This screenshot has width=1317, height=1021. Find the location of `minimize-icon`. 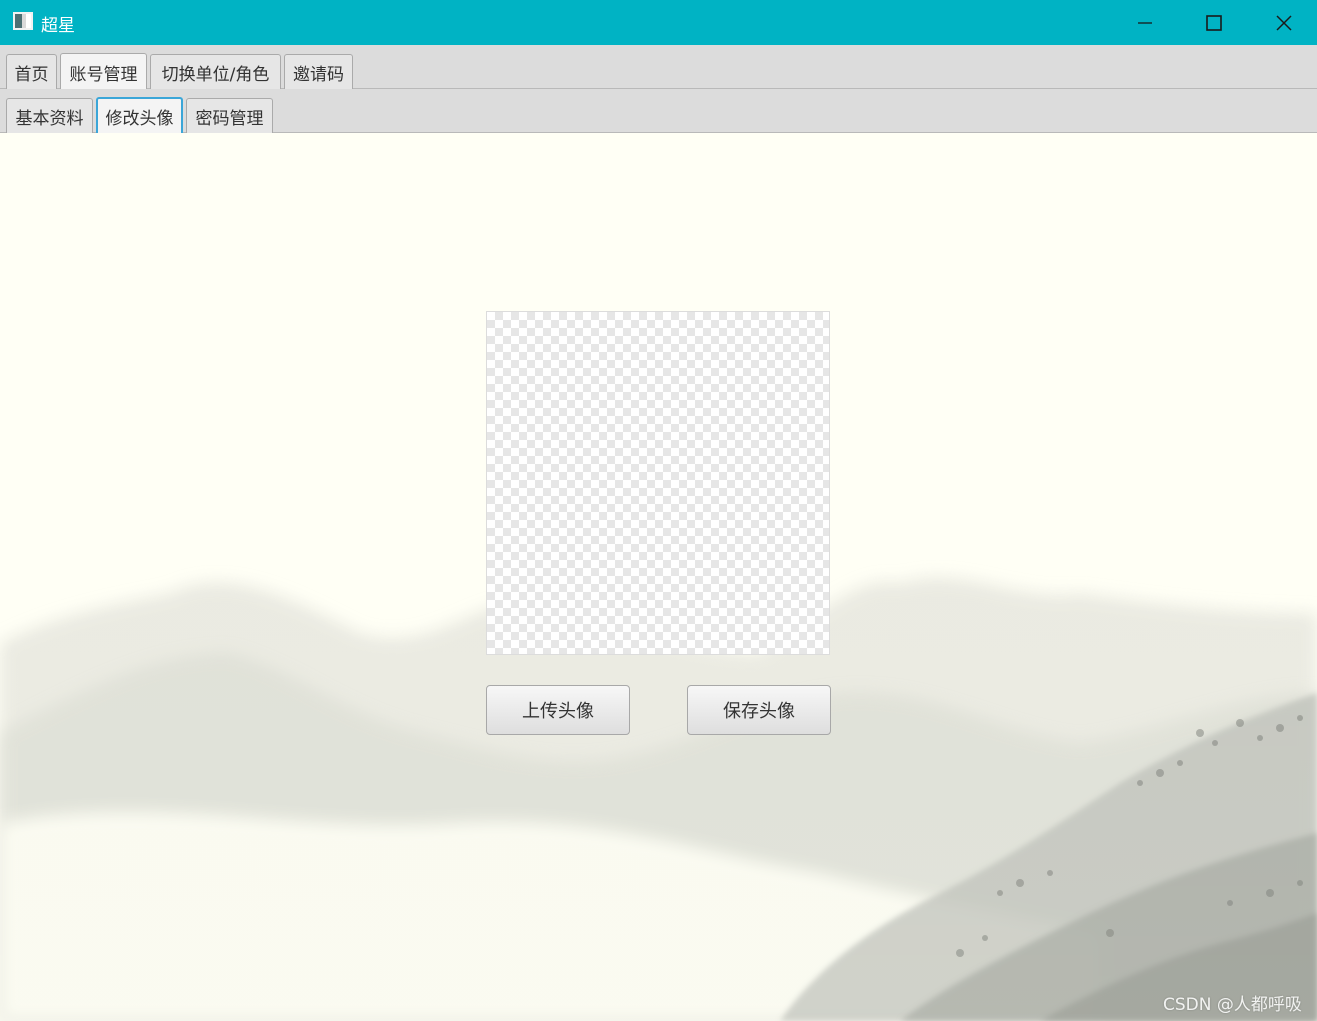

minimize-icon is located at coordinates (1145, 22).